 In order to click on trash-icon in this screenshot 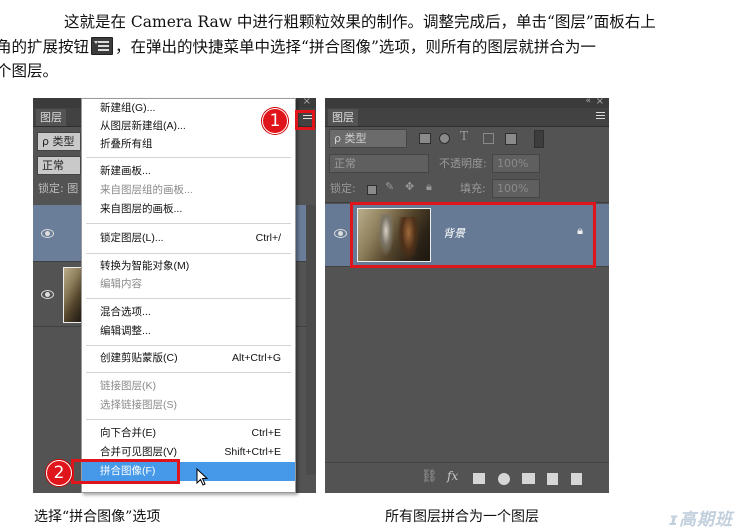, I will do `click(576, 479)`.